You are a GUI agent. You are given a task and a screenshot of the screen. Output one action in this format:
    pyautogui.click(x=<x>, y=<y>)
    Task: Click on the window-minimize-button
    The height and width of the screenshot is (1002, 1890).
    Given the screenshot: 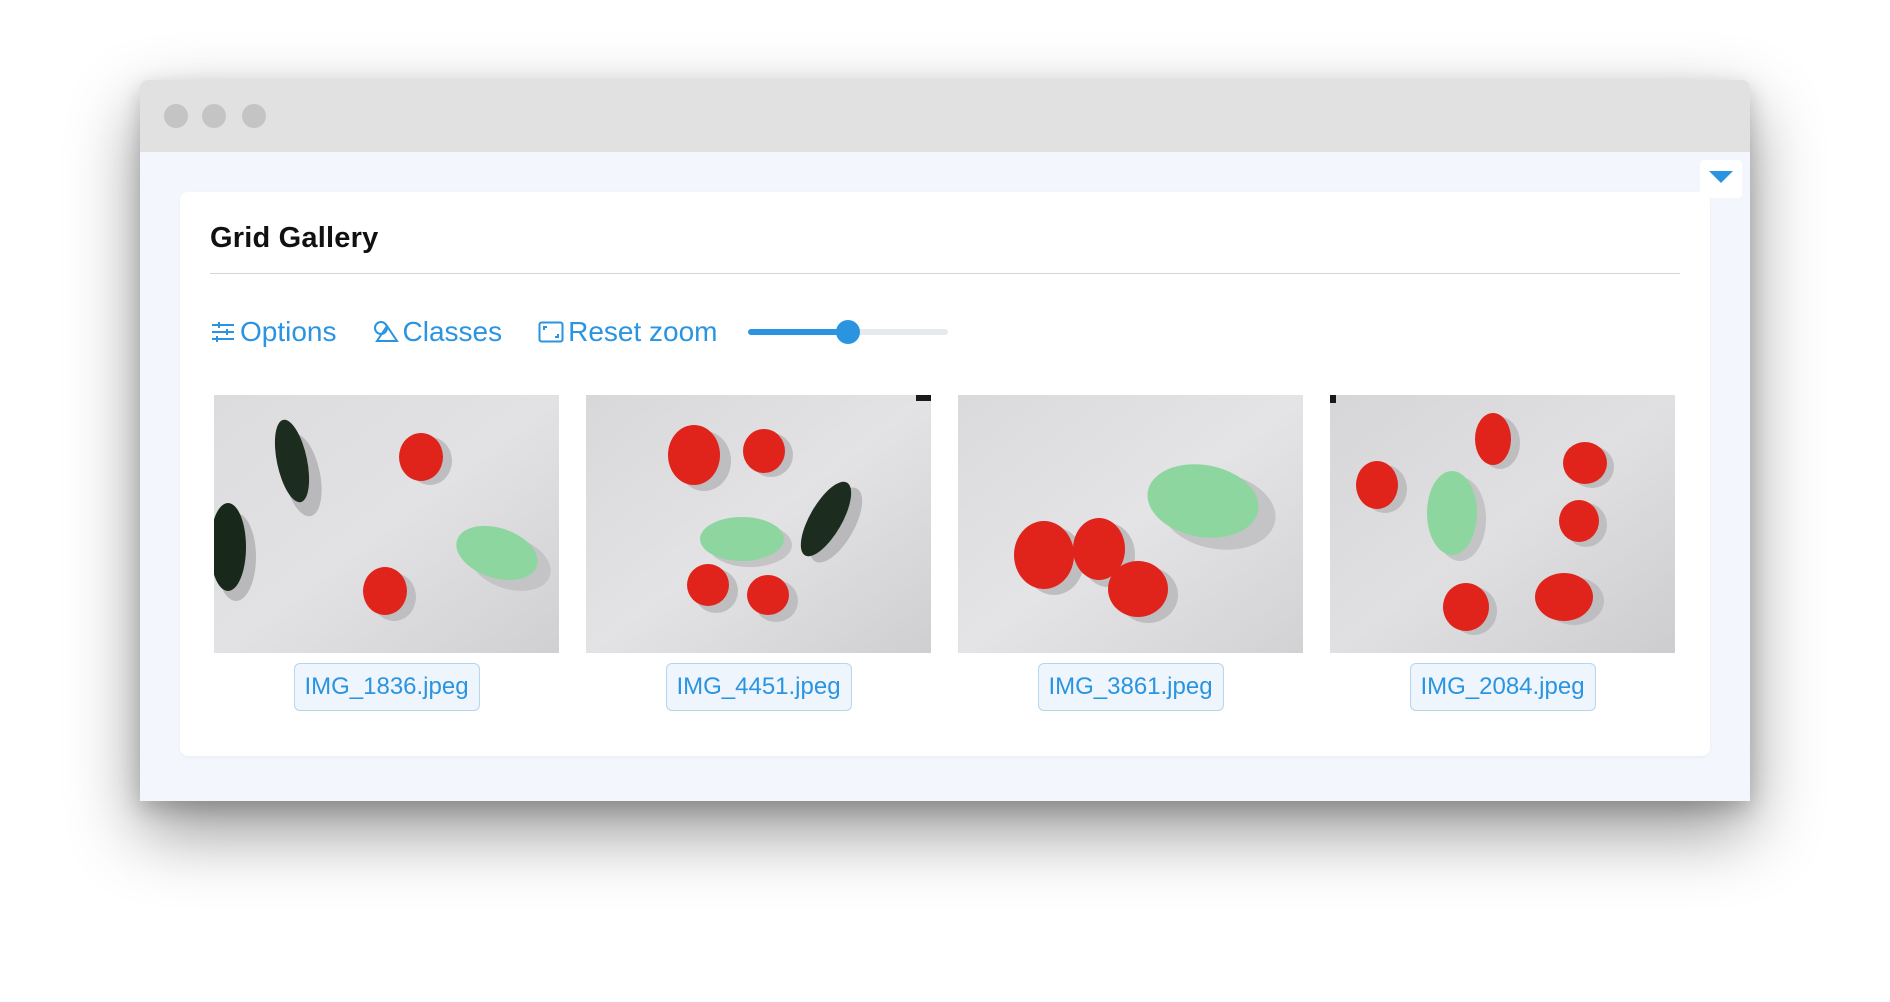 What is the action you would take?
    pyautogui.click(x=214, y=116)
    